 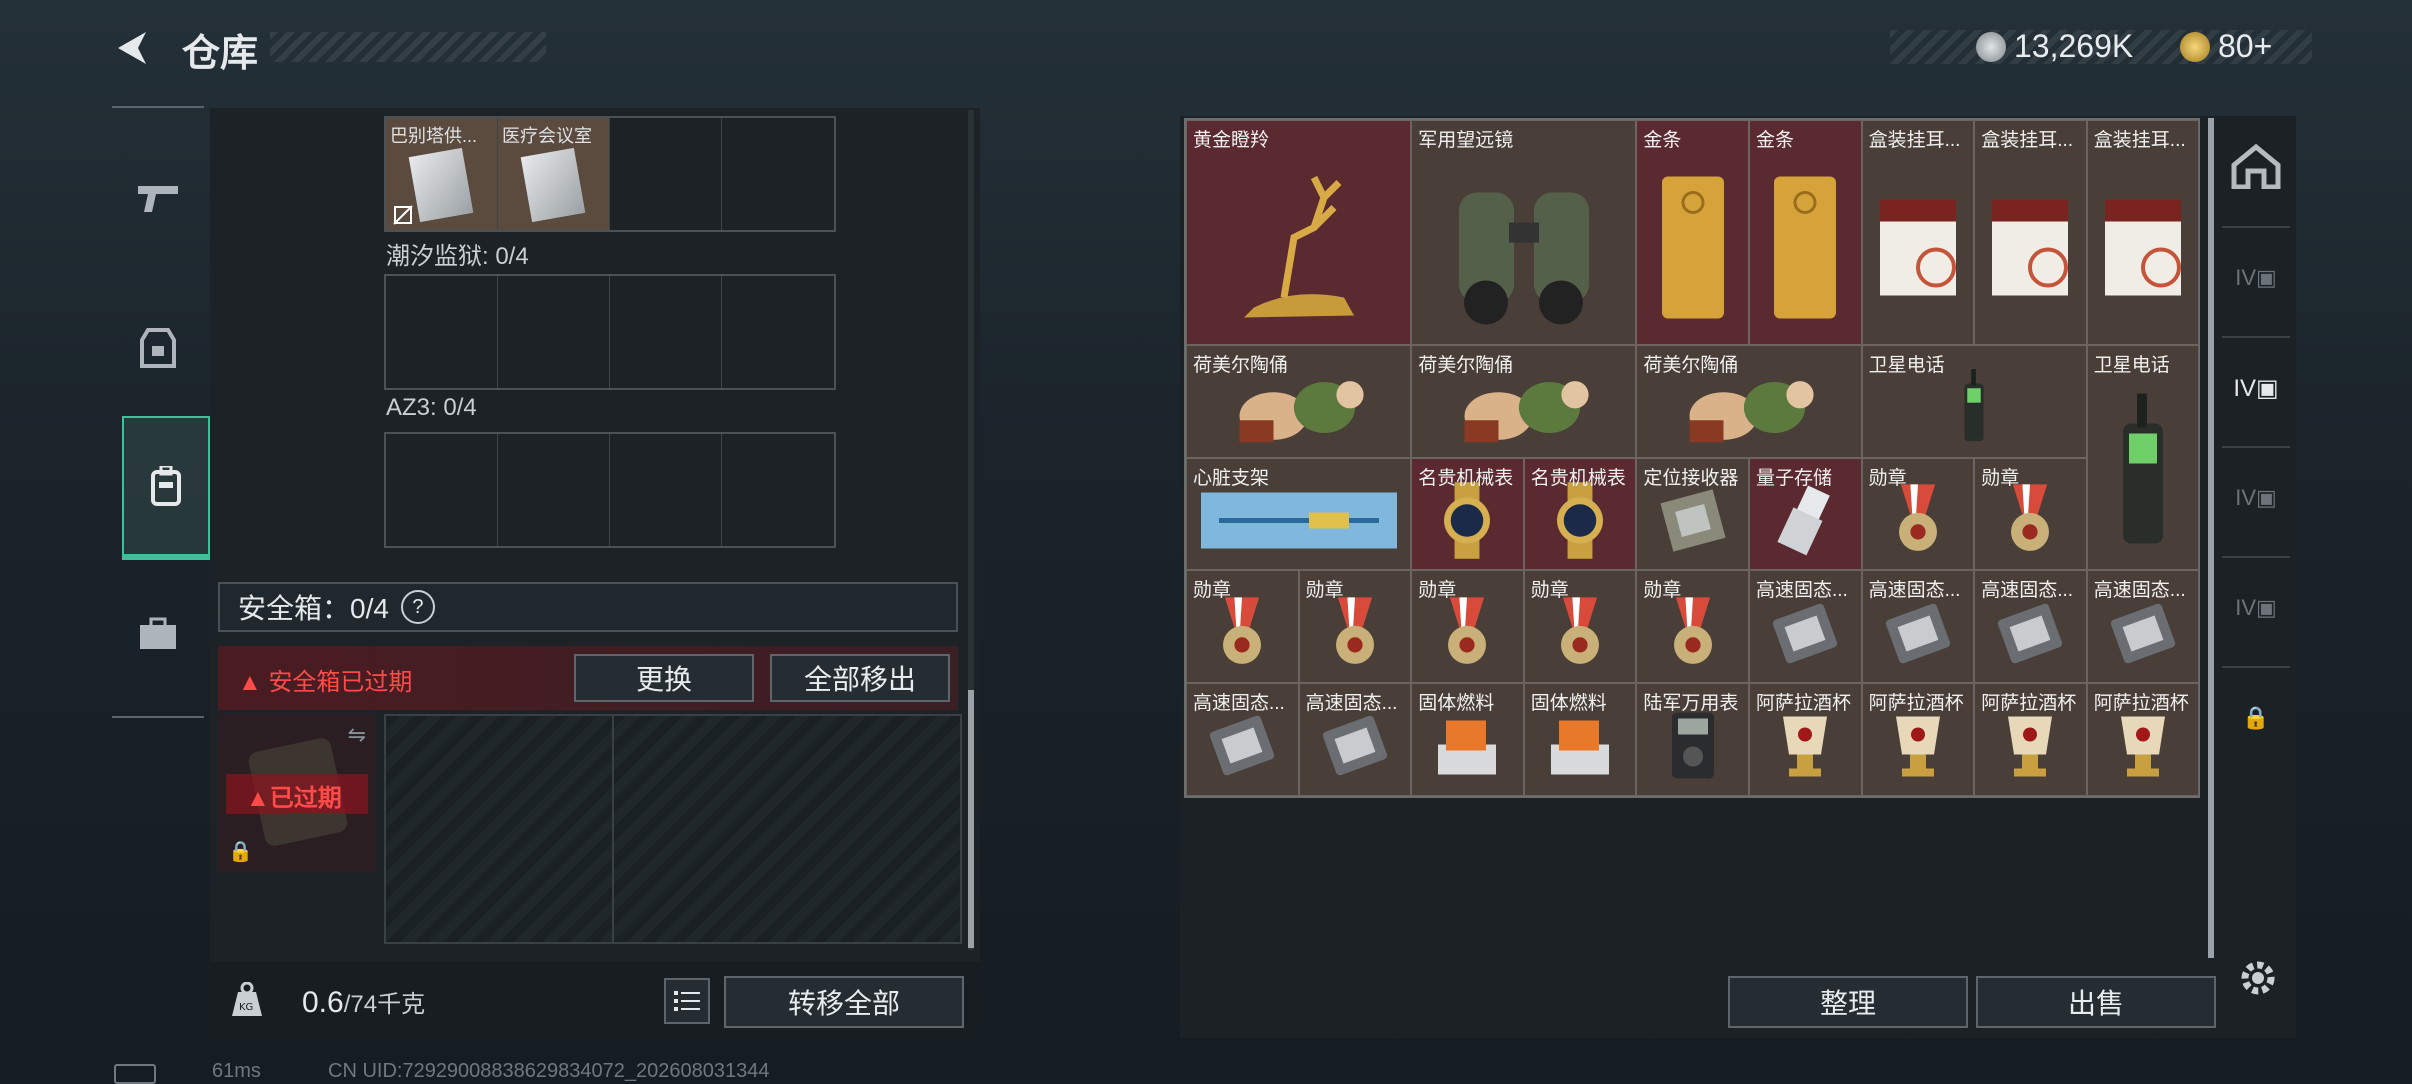 What do you see at coordinates (1848, 1002) in the screenshot?
I see `sort-button: 整理` at bounding box center [1848, 1002].